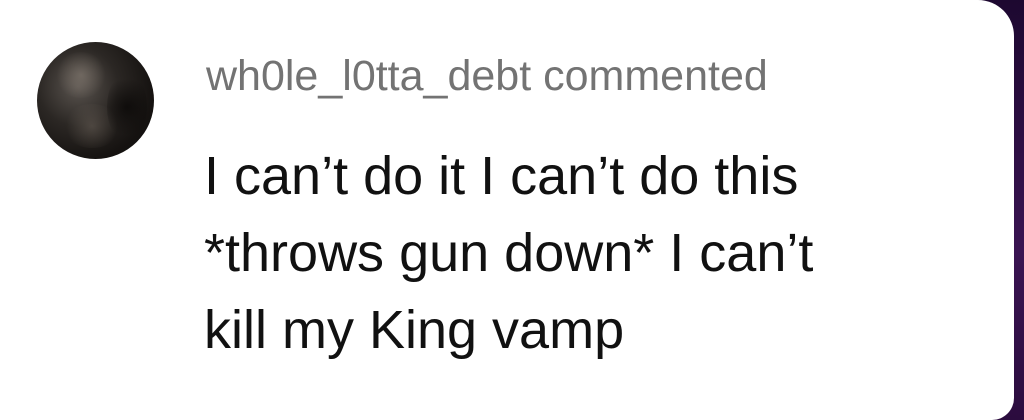 The height and width of the screenshot is (420, 1024). I want to click on username: wh0le_l0tta_debt, so click(368, 76).